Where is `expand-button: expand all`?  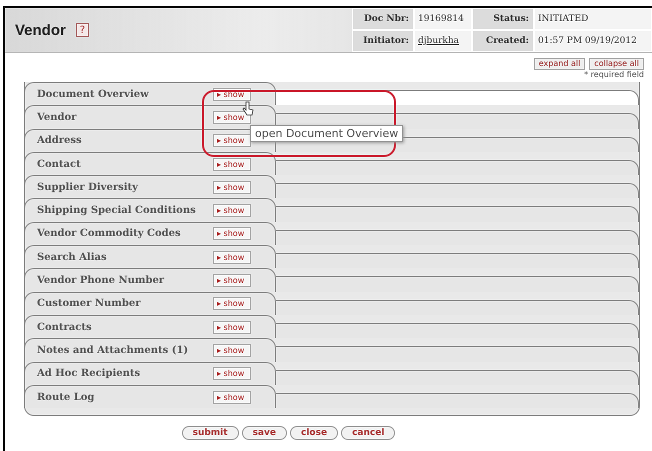 expand-button: expand all is located at coordinates (560, 64).